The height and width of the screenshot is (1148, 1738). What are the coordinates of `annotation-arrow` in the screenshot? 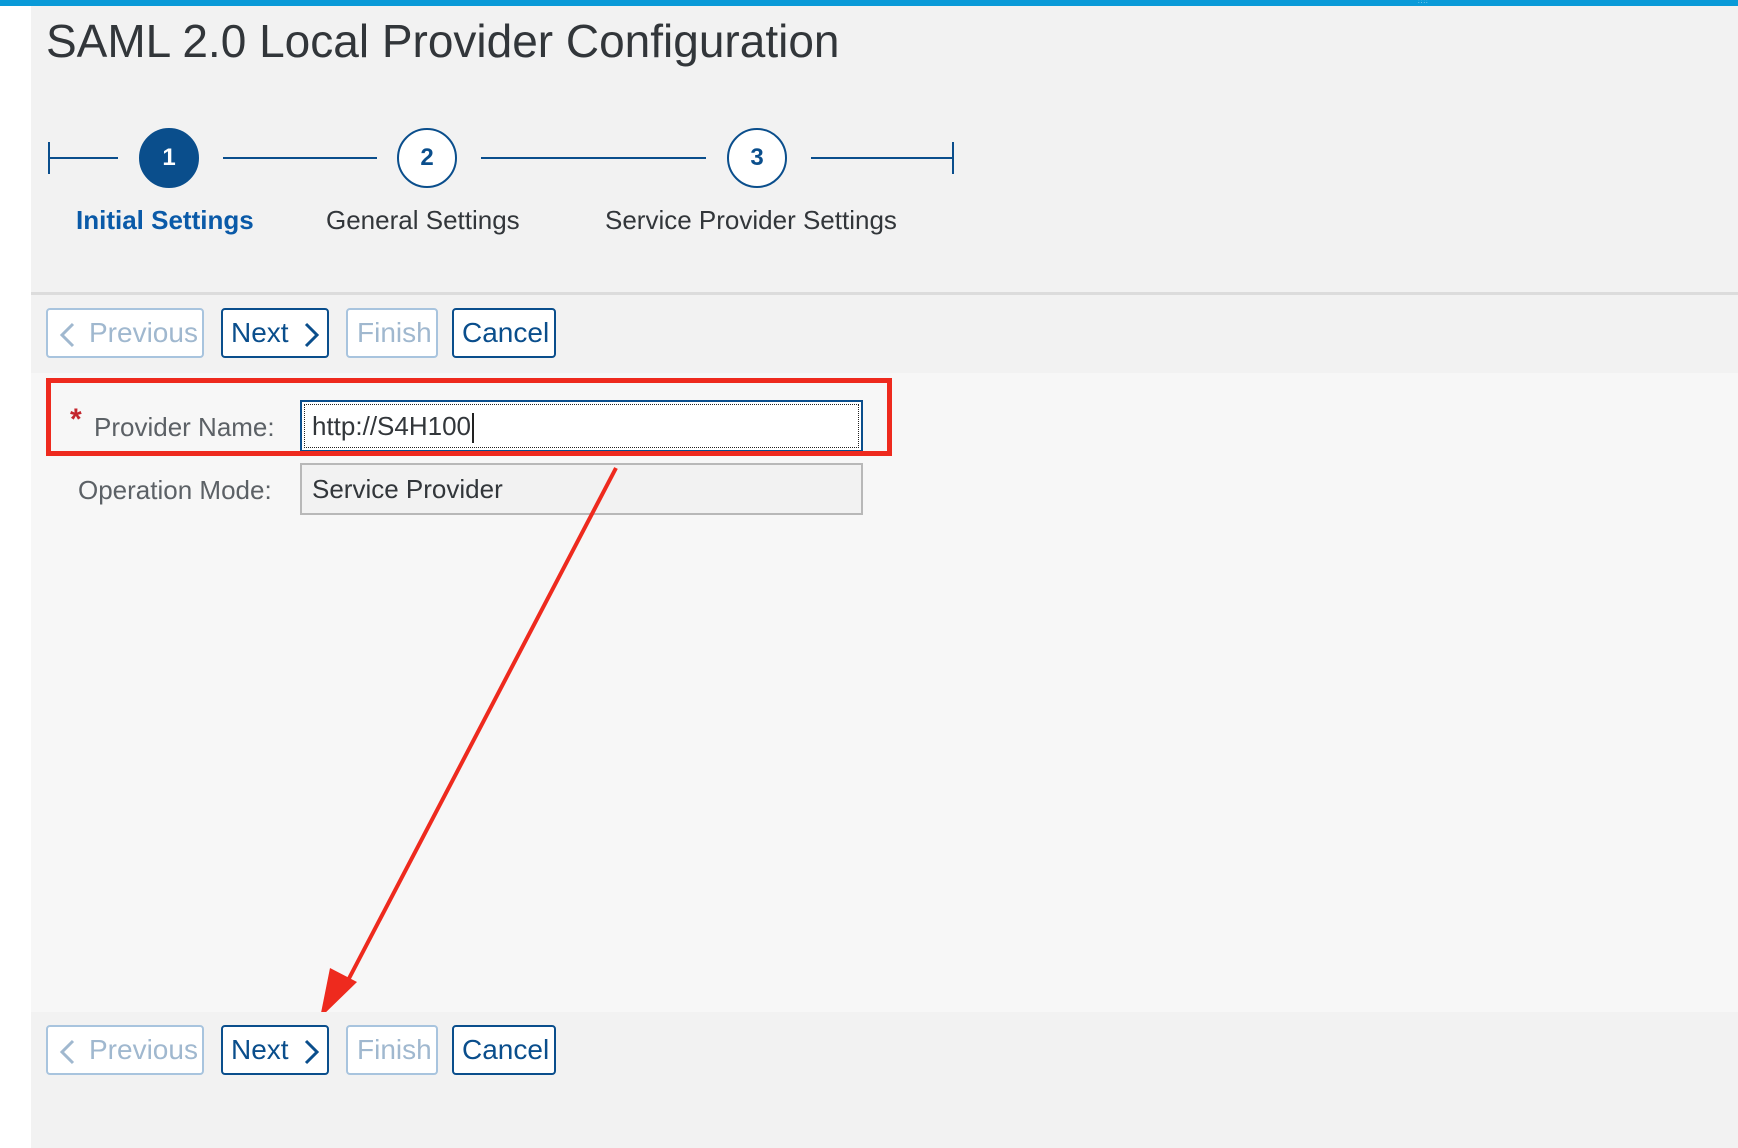 It's located at (469, 742).